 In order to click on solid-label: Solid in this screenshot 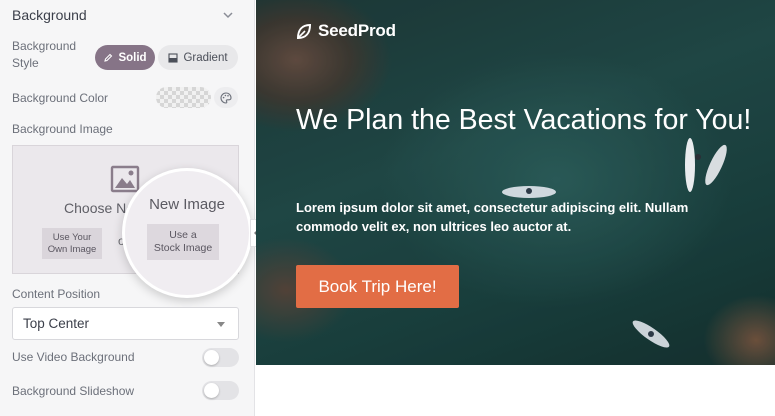, I will do `click(132, 57)`.